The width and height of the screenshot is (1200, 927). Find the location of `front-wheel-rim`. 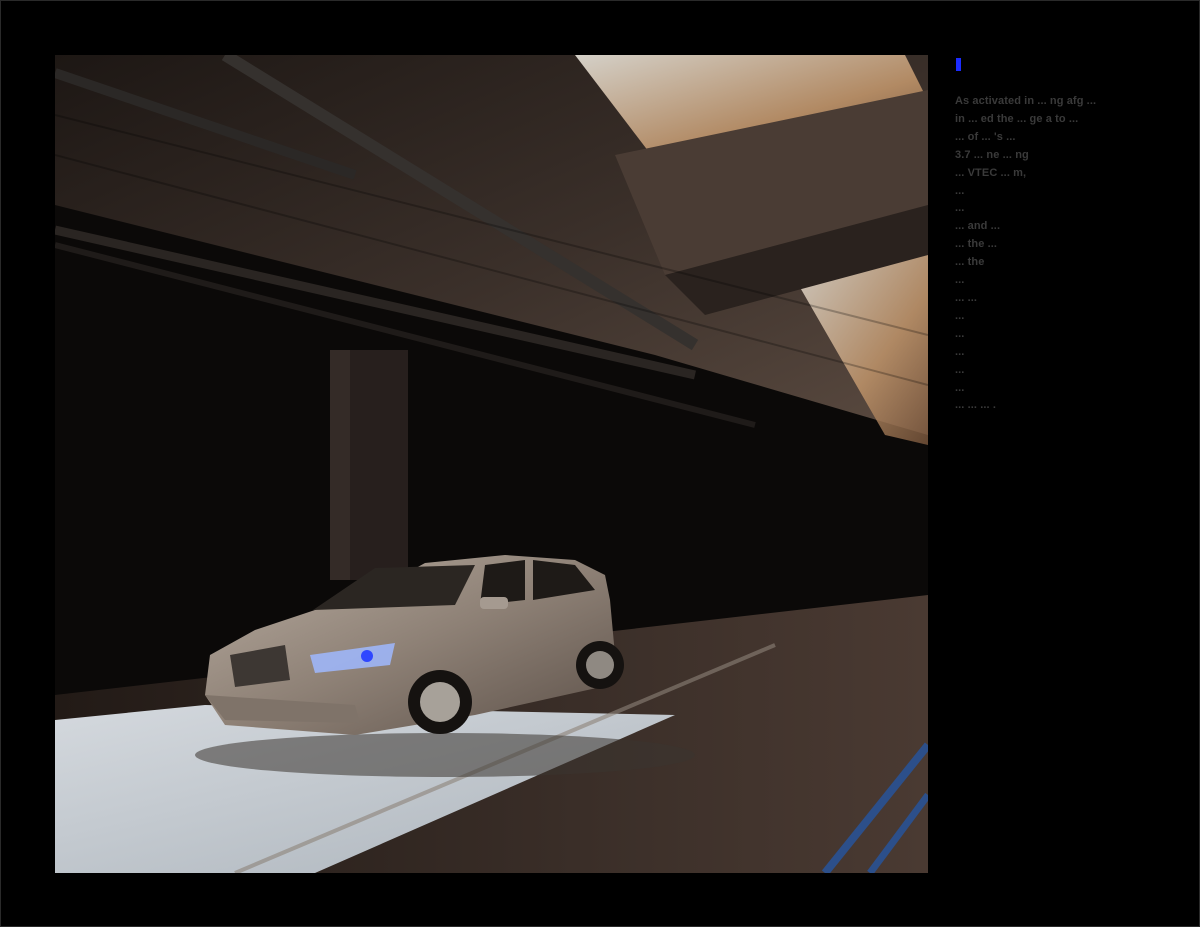

front-wheel-rim is located at coordinates (440, 702).